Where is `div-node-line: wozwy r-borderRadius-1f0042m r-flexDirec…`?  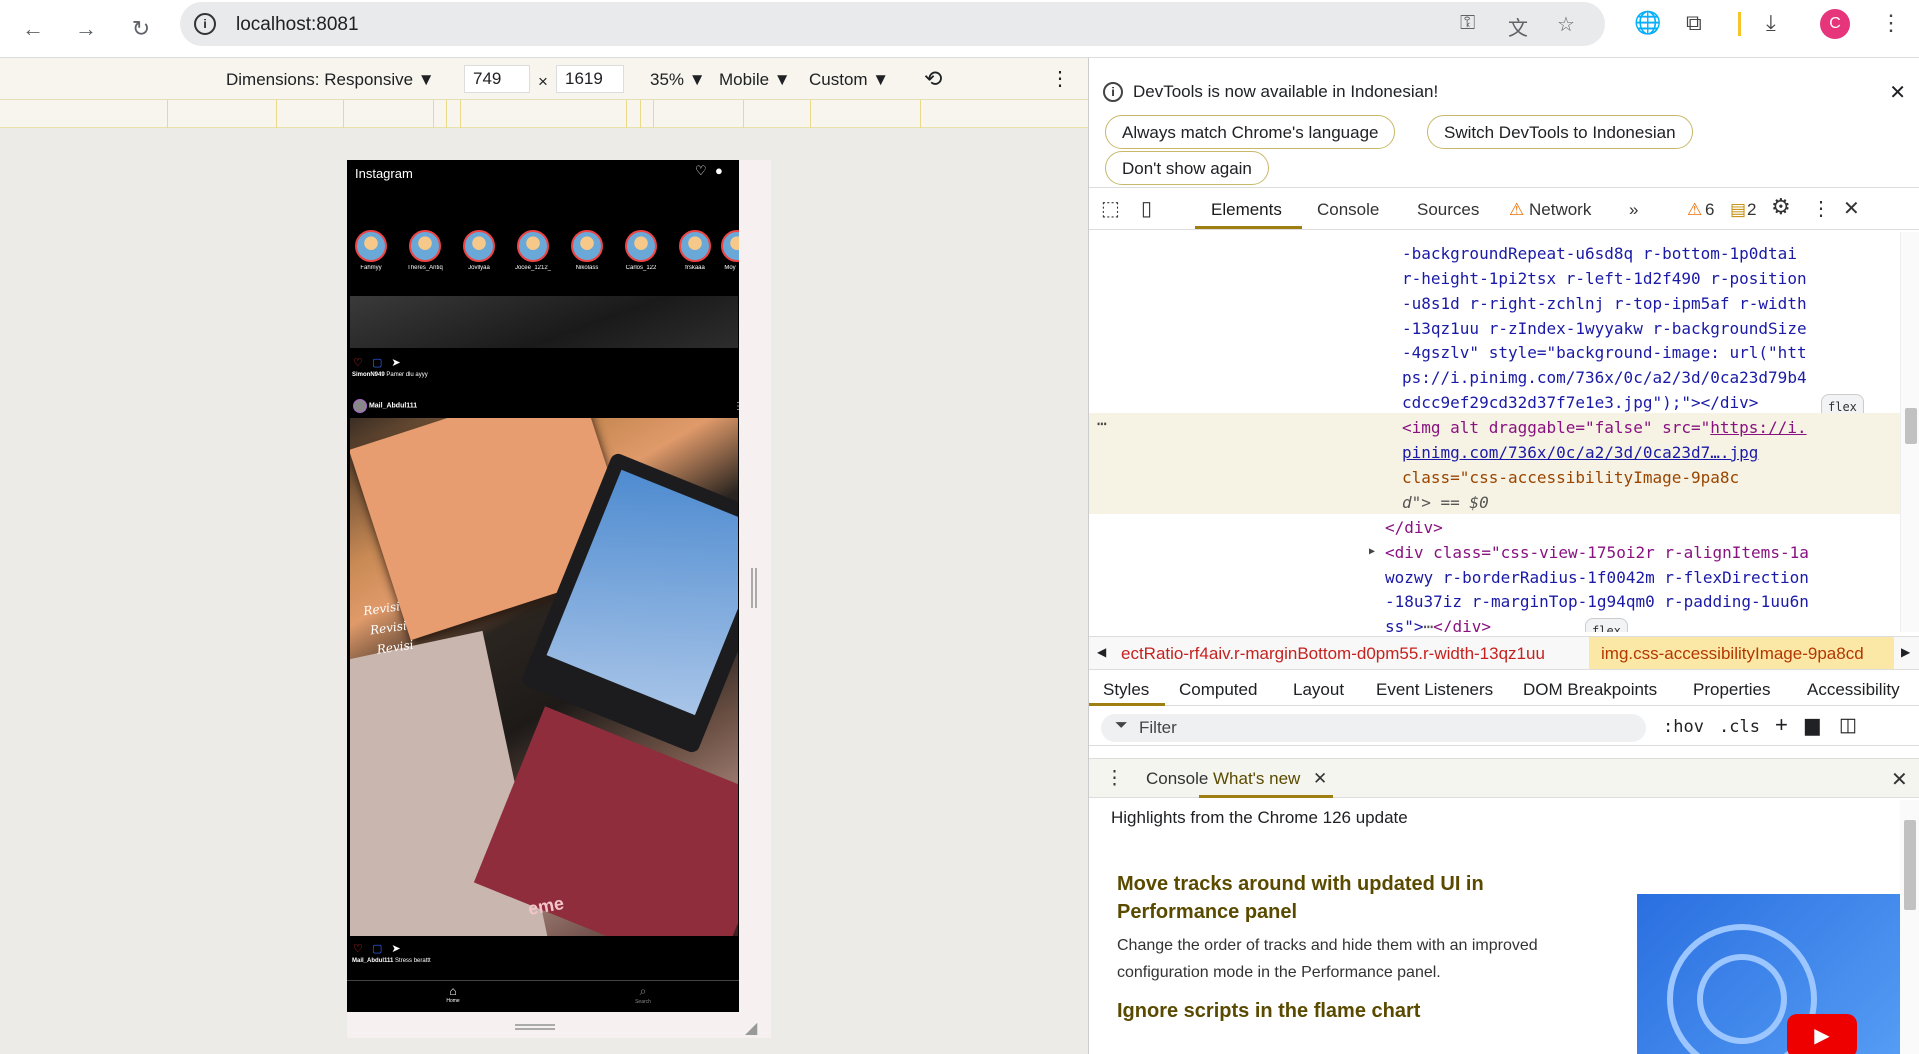 div-node-line: wozwy r-borderRadius-1f0042m r-flexDirec… is located at coordinates (1597, 578).